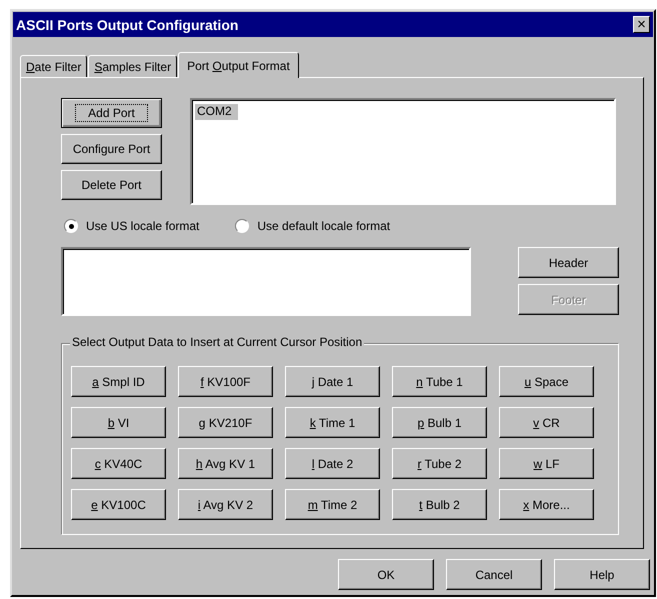 Image resolution: width=657 pixels, height=599 pixels. What do you see at coordinates (225, 504) in the screenshot?
I see `insert-field-button: i Avg KV 2` at bounding box center [225, 504].